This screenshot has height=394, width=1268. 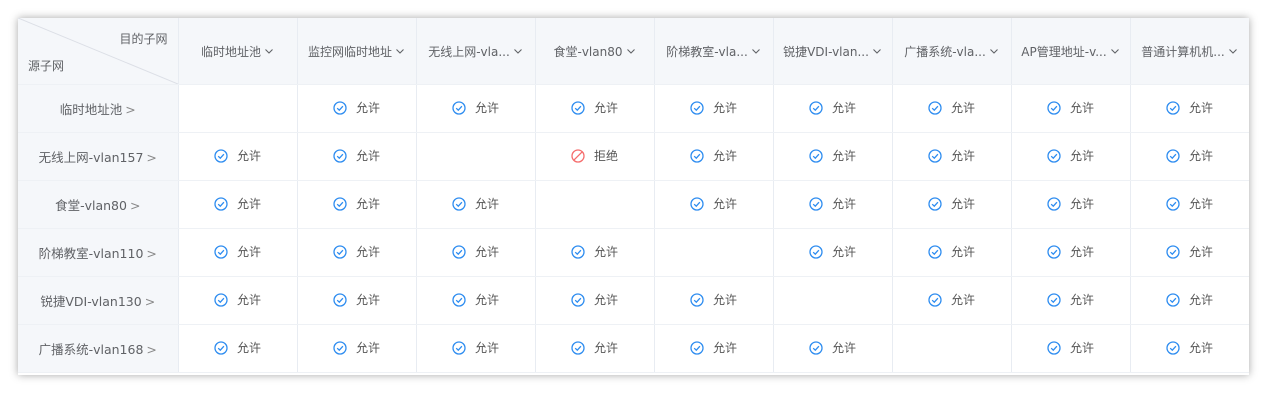 What do you see at coordinates (595, 51) in the screenshot?
I see `column-header: 食堂-vlan80` at bounding box center [595, 51].